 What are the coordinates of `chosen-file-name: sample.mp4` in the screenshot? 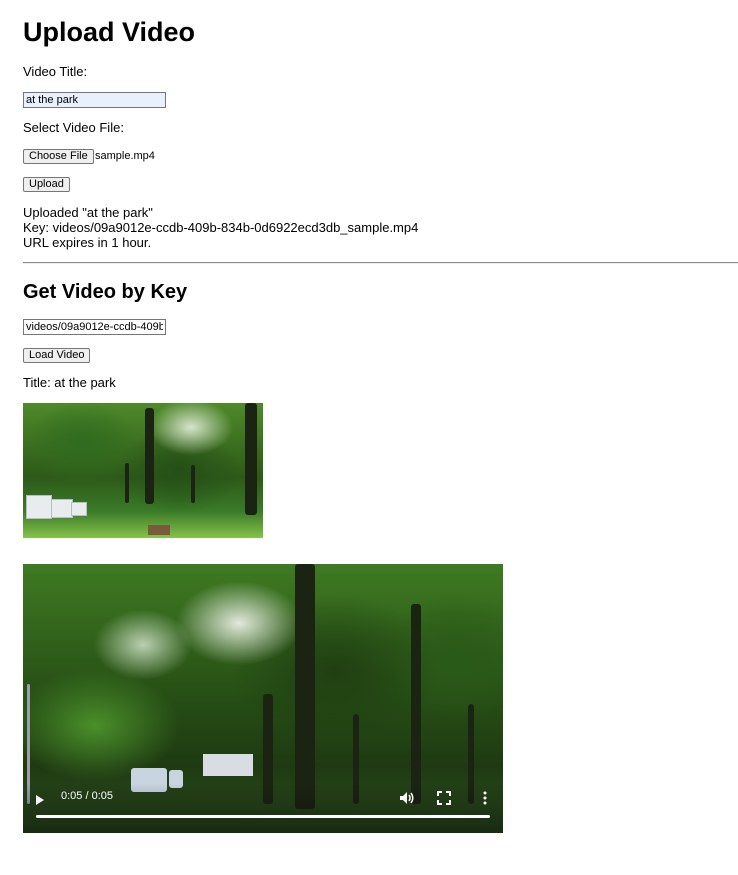 It's located at (125, 156).